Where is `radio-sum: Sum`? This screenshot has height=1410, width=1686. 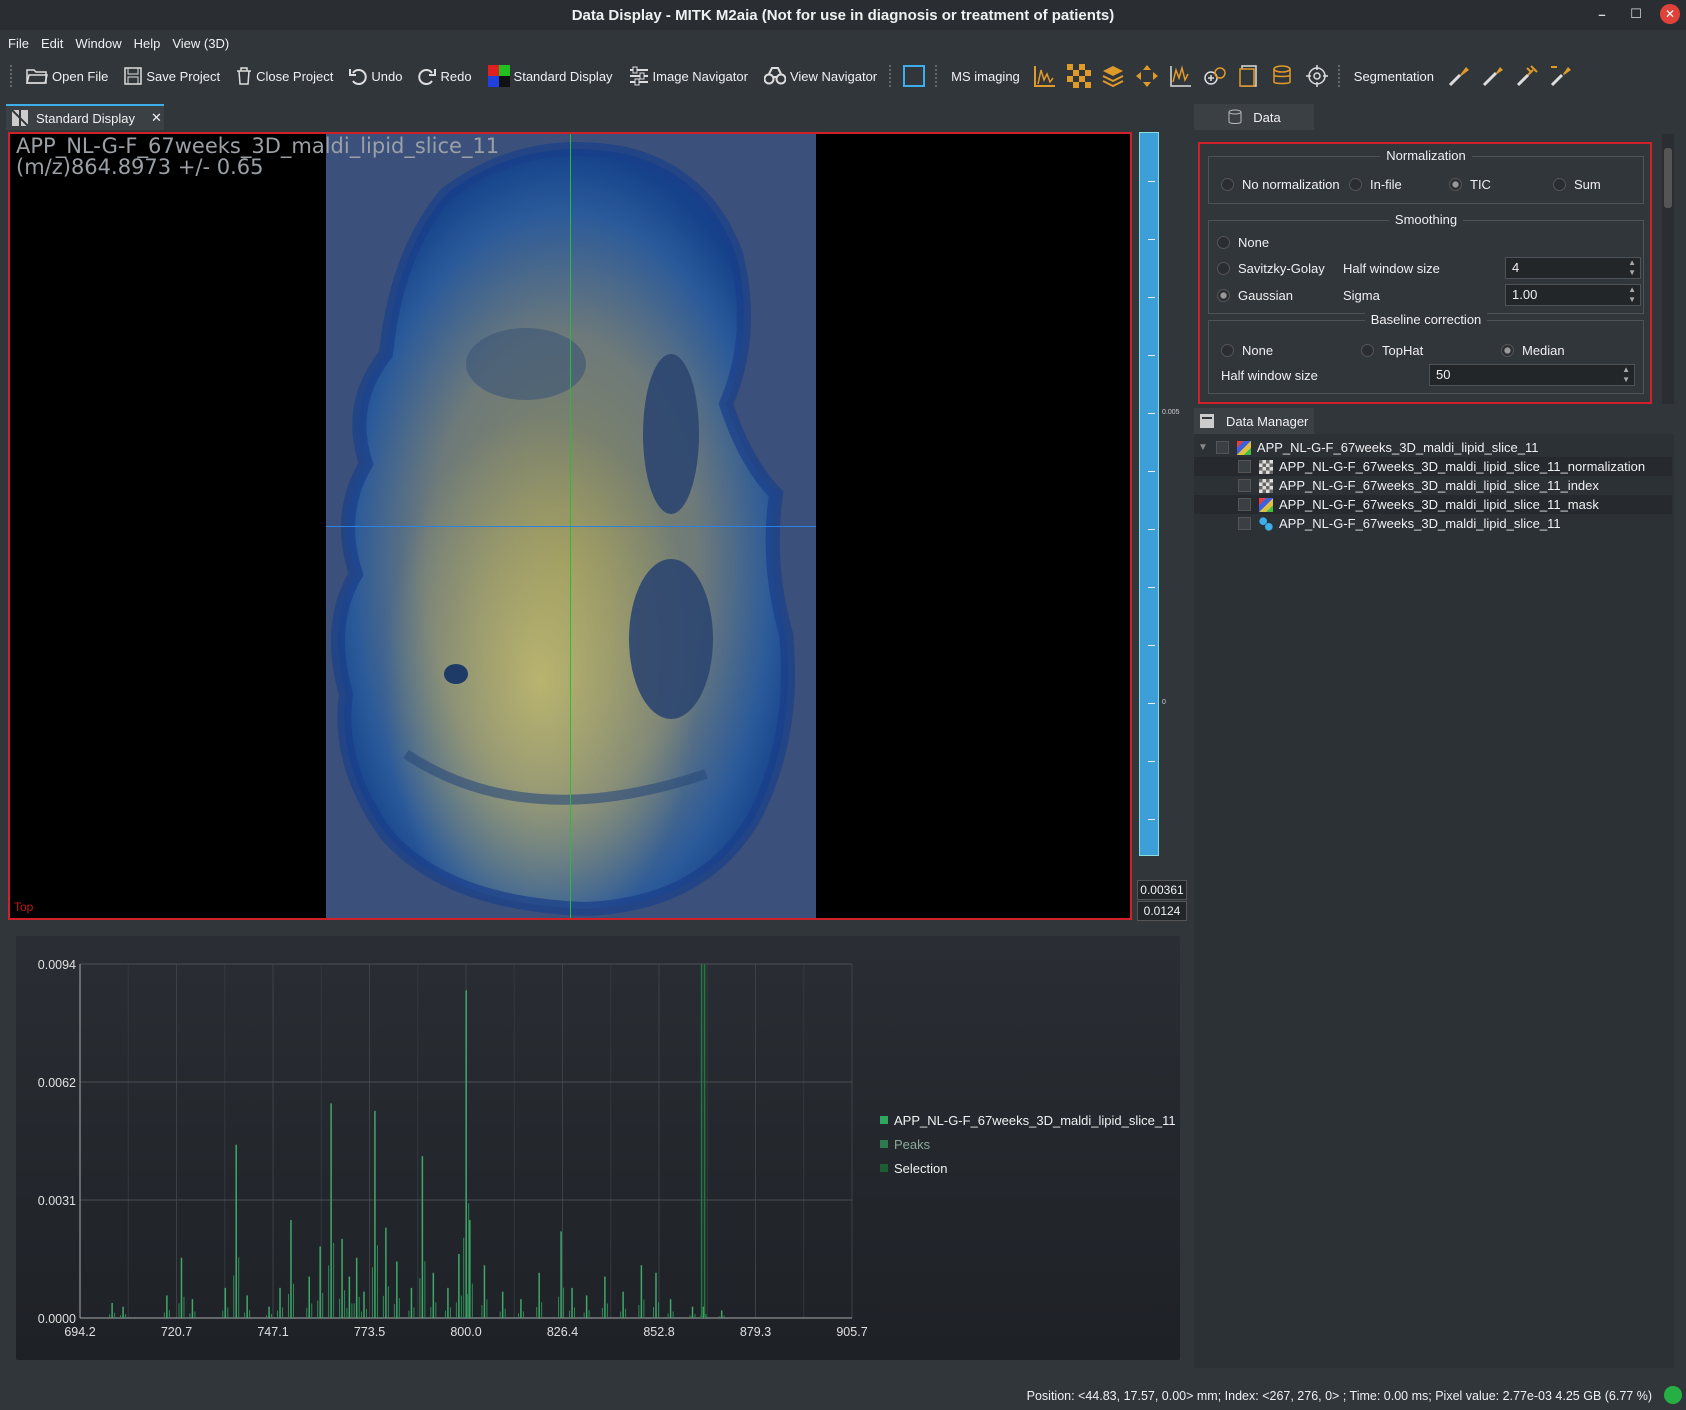
radio-sum: Sum is located at coordinates (1577, 184).